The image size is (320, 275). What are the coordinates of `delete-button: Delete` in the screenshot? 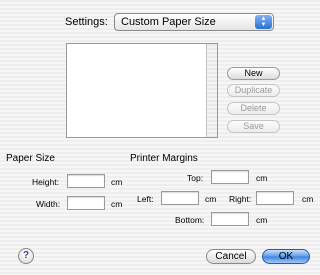 It's located at (253, 108).